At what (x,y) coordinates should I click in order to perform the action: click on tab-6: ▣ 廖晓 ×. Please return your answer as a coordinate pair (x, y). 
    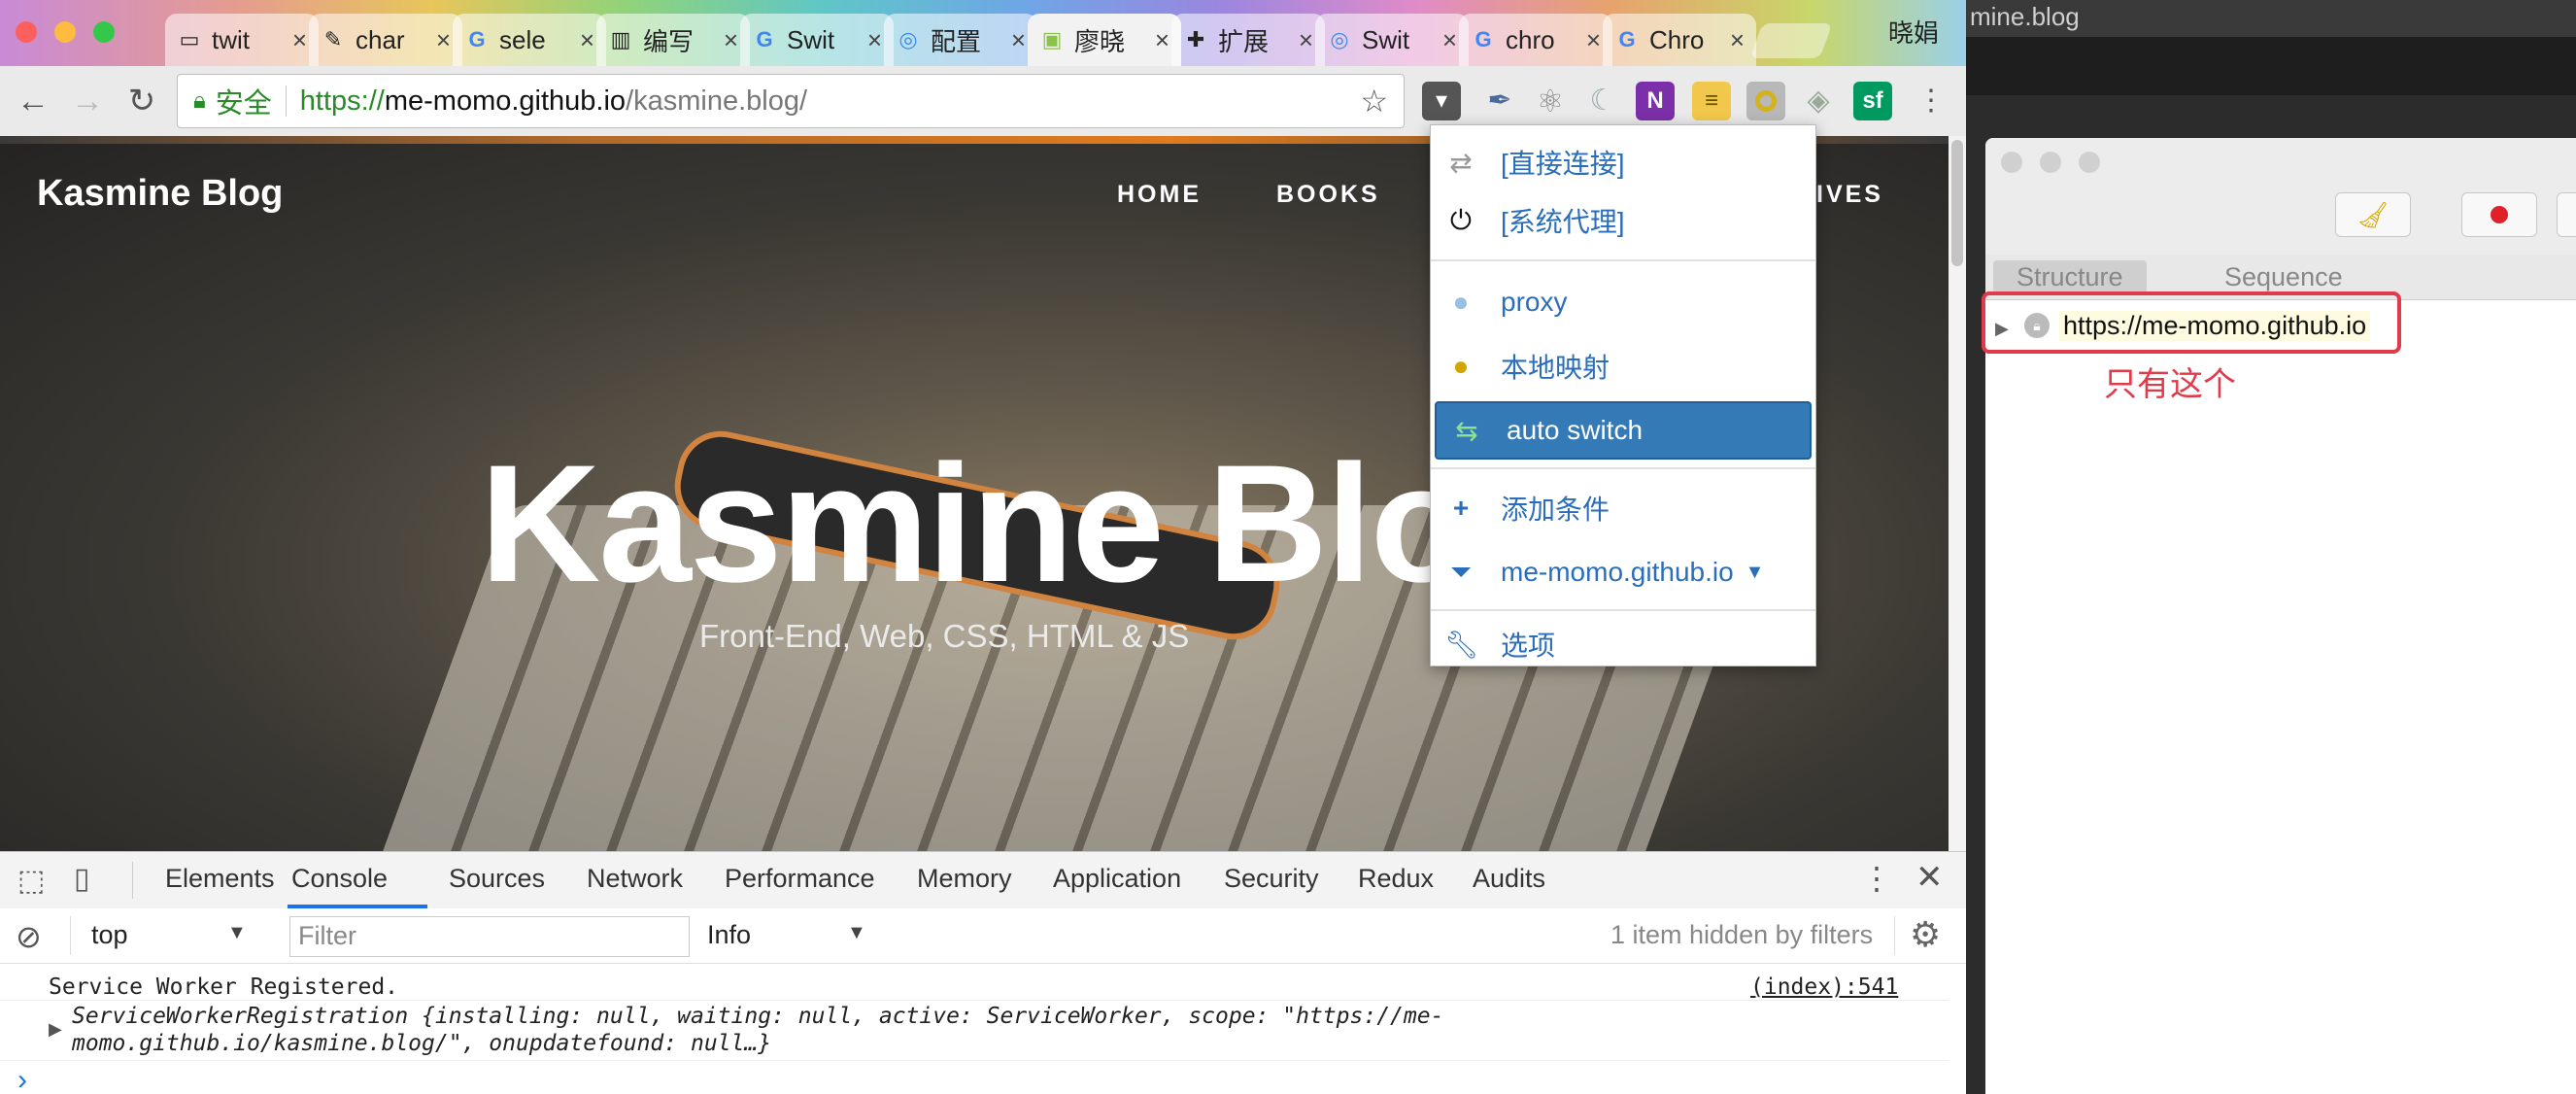
    Looking at the image, I should click on (1104, 40).